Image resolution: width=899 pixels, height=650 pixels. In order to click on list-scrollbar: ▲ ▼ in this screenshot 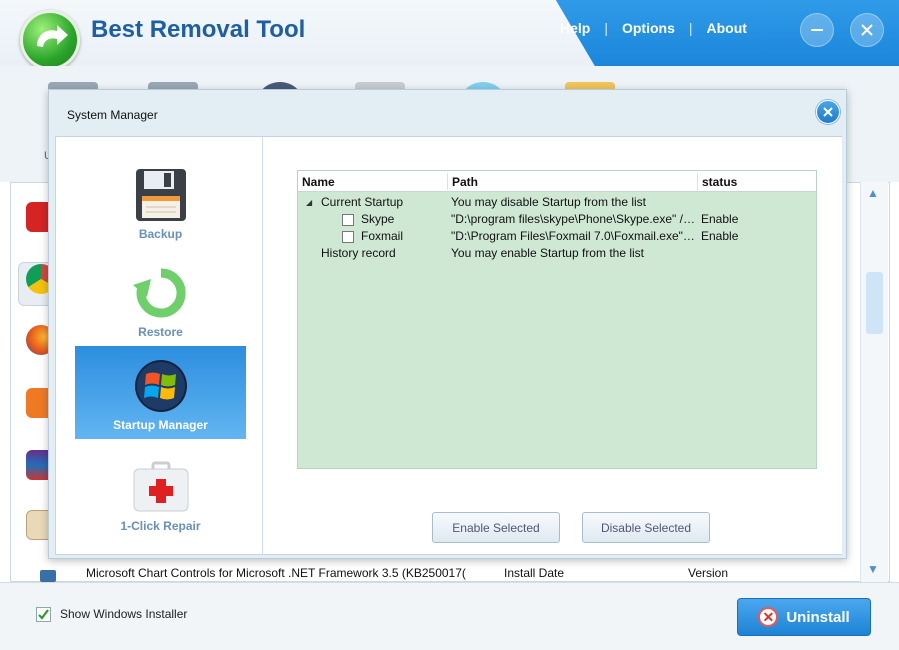, I will do `click(874, 382)`.